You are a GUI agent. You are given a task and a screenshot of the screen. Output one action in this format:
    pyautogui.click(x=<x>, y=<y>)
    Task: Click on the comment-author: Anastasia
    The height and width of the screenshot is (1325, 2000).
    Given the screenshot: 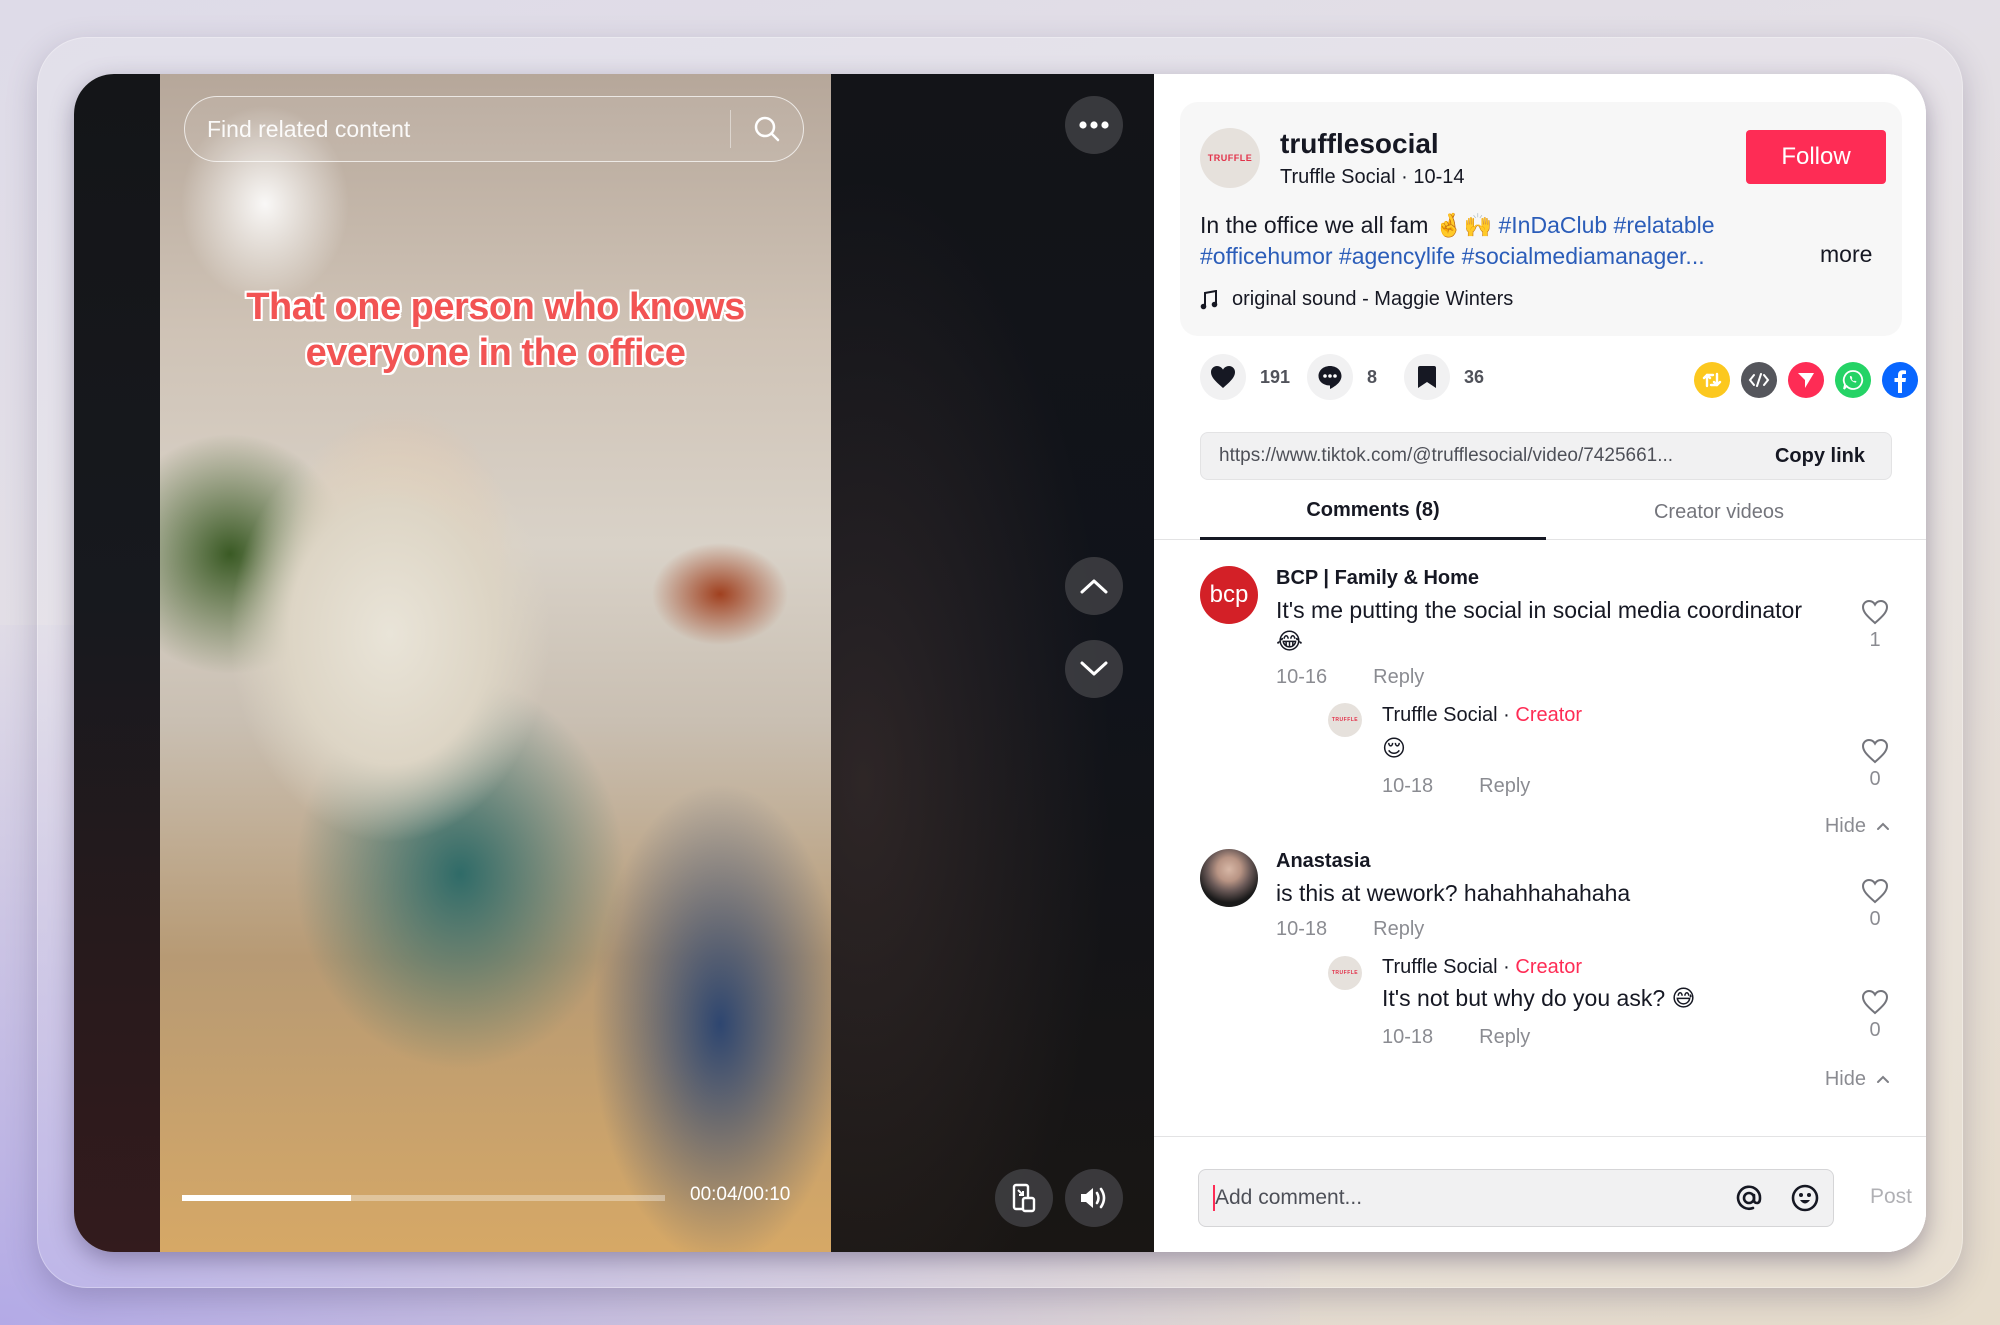 What is the action you would take?
    pyautogui.click(x=1323, y=861)
    